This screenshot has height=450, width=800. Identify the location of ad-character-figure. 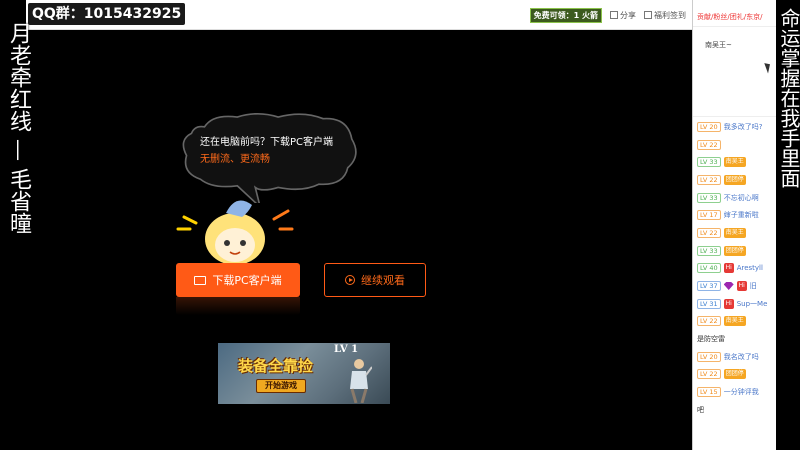
(361, 381).